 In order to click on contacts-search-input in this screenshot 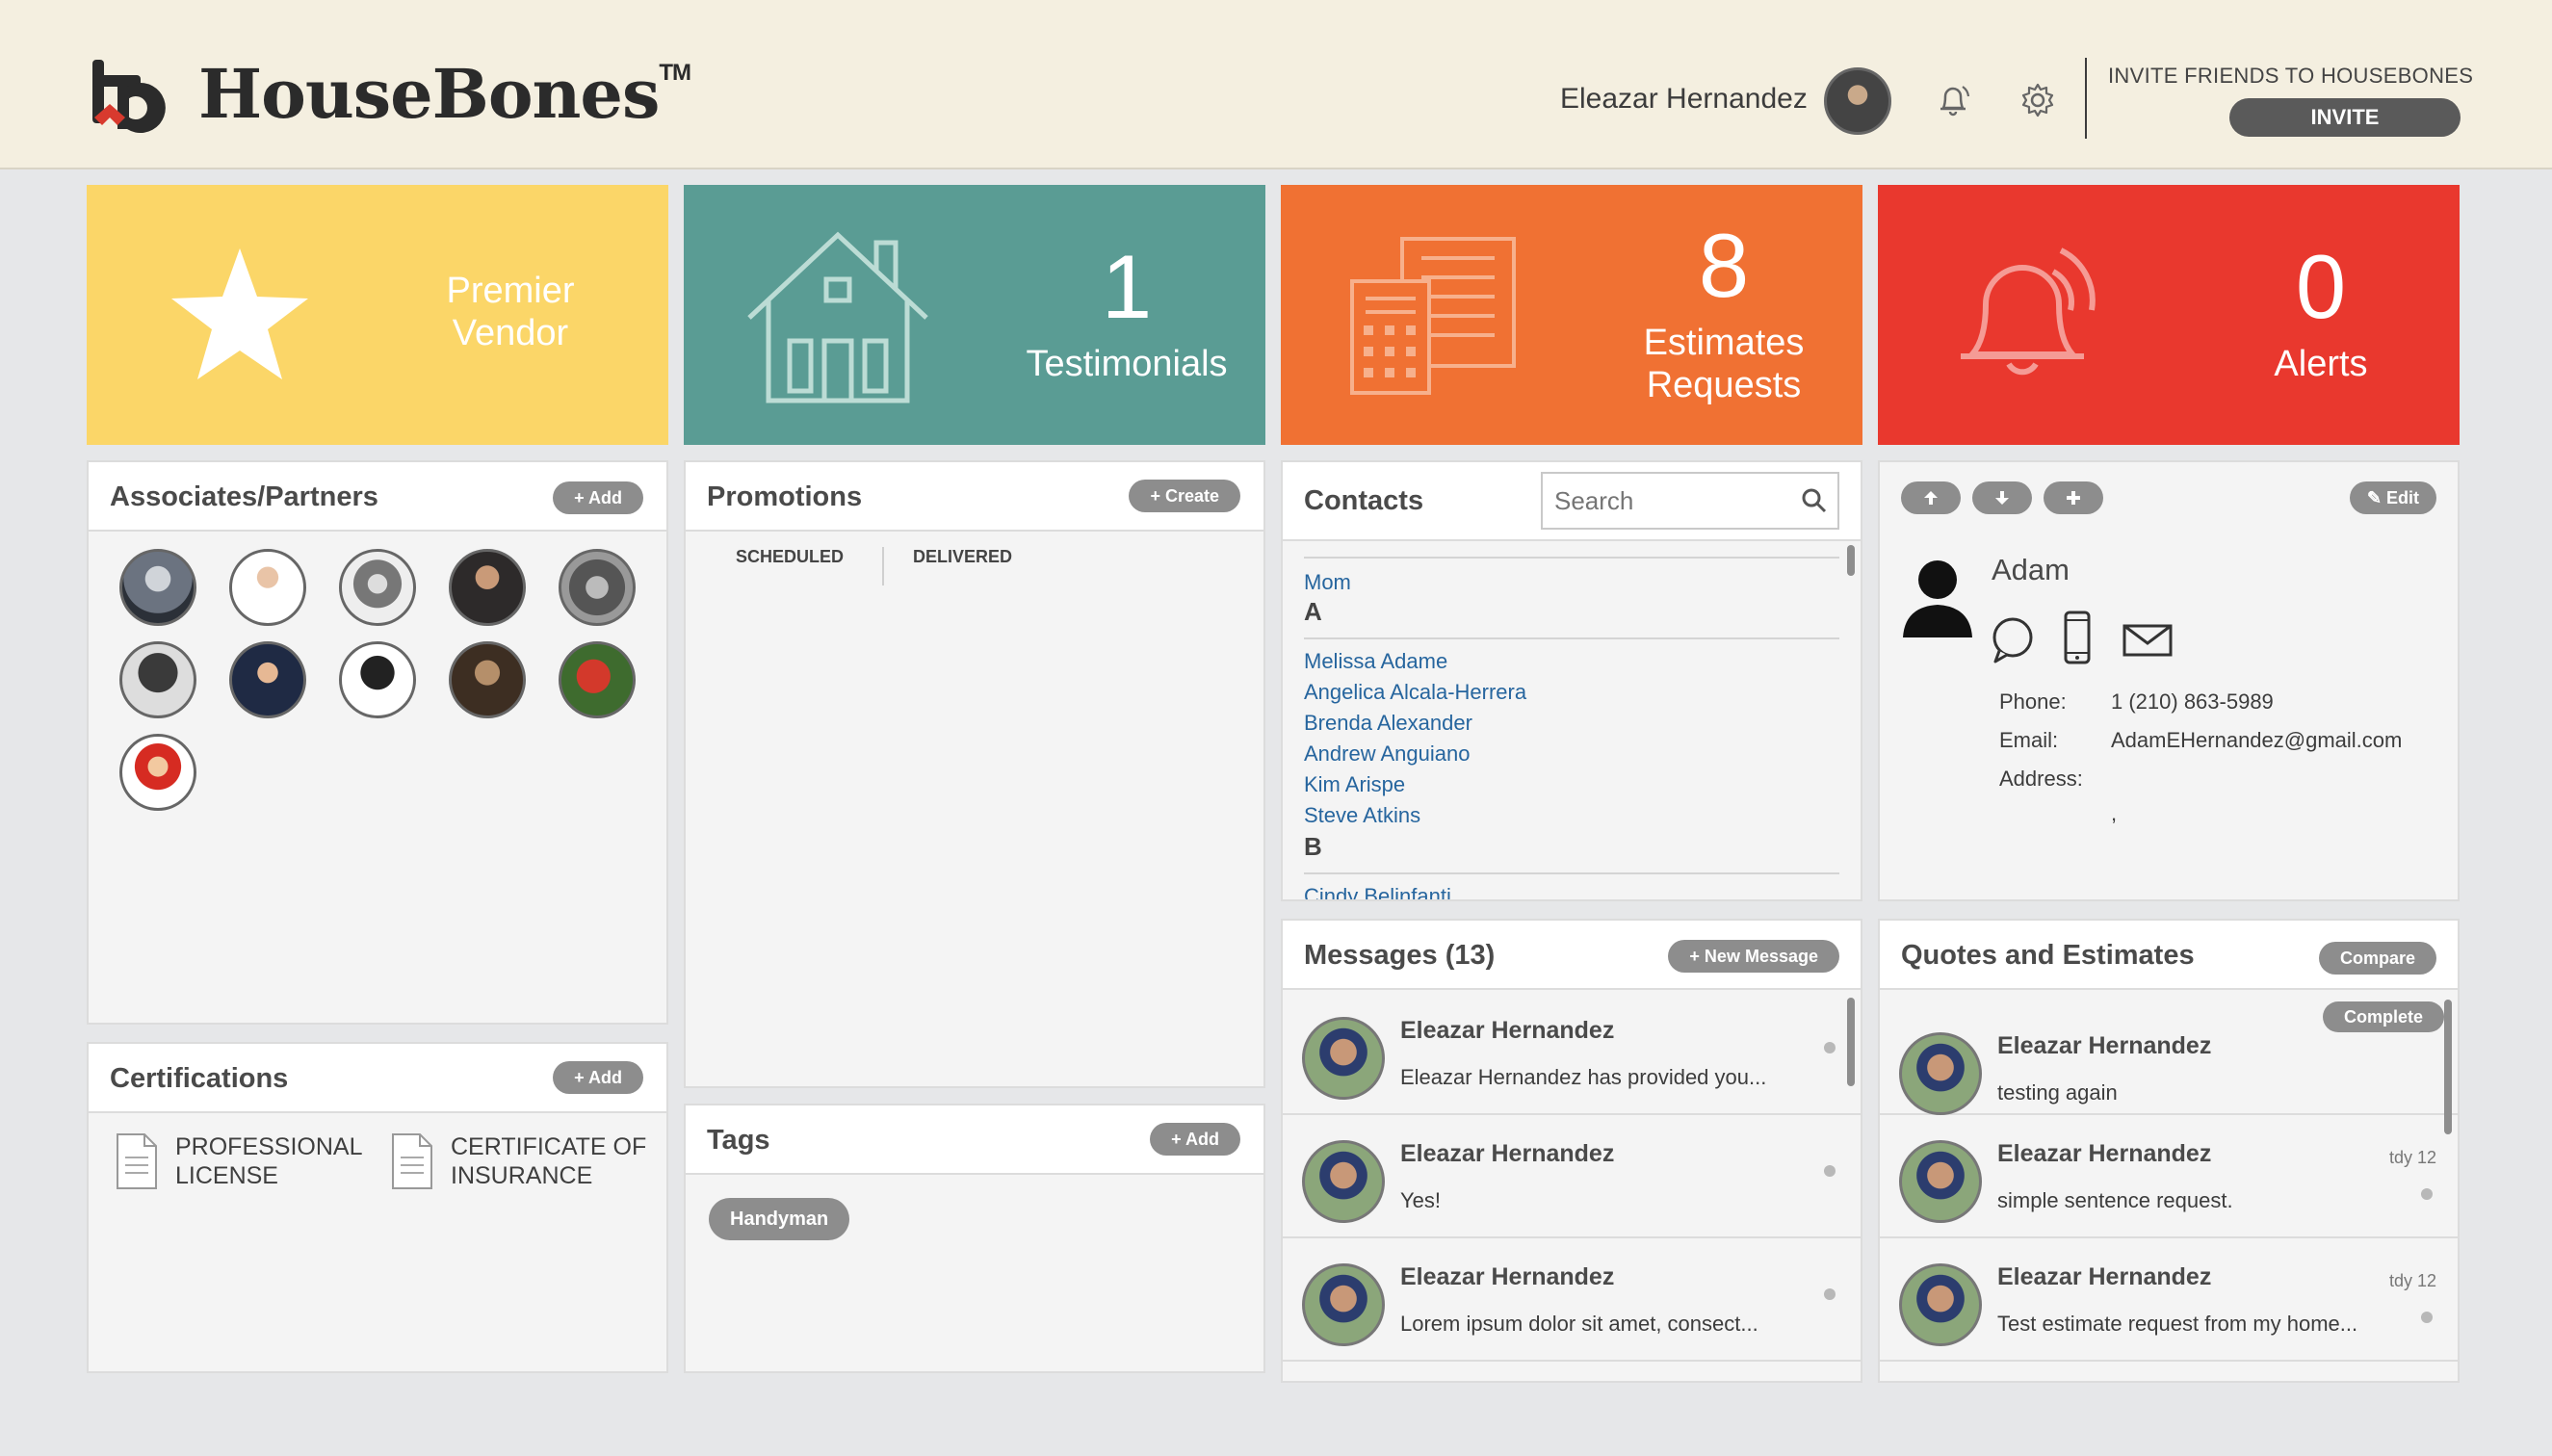, I will do `click(1663, 501)`.